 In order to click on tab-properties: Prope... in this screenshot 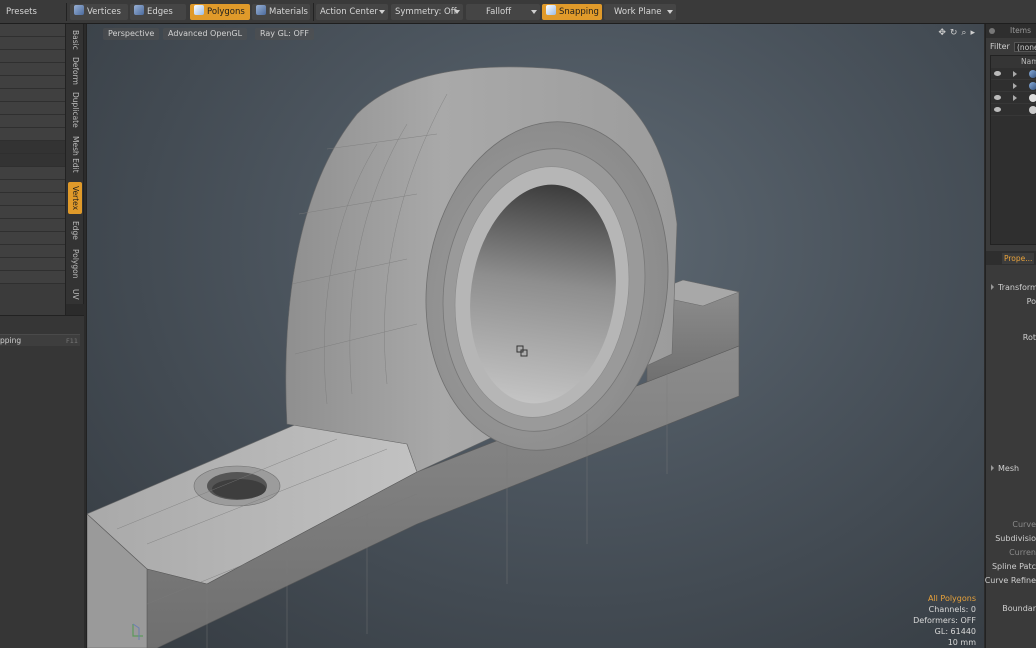, I will do `click(1018, 258)`.